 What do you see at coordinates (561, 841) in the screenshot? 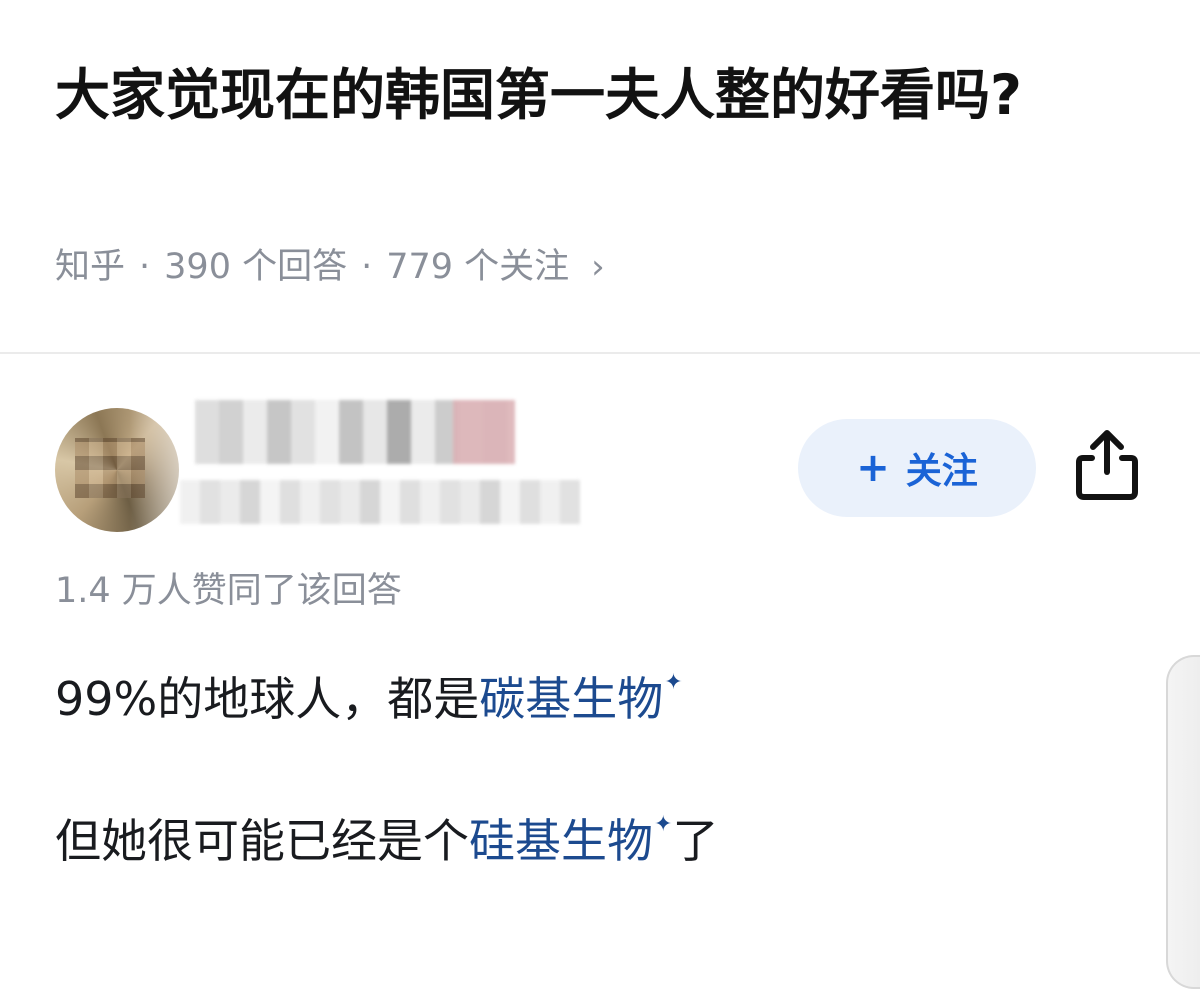
I see `keyword-link: 硅基生物` at bounding box center [561, 841].